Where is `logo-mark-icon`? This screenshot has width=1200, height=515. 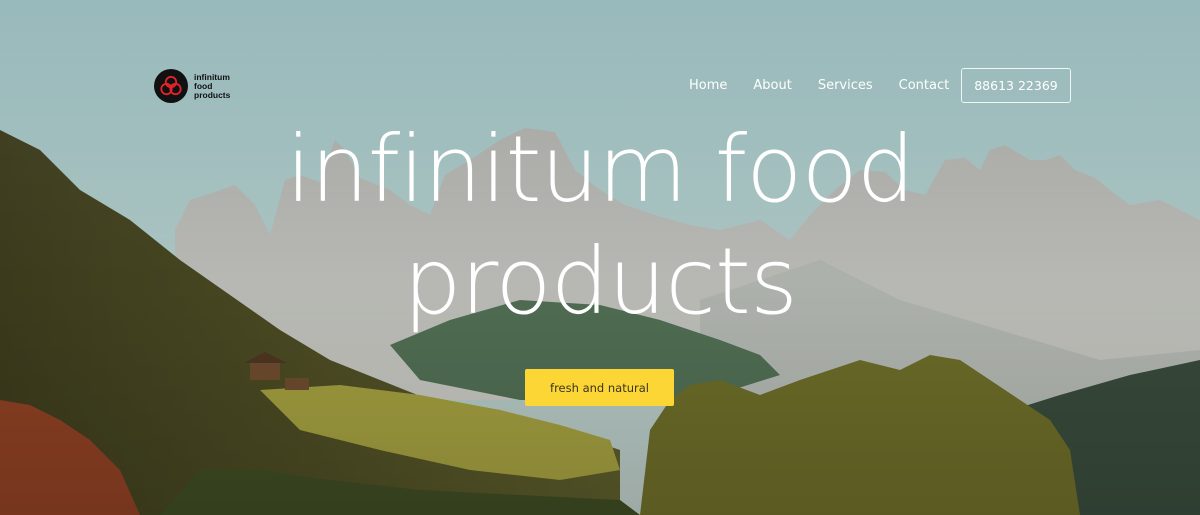 logo-mark-icon is located at coordinates (171, 86).